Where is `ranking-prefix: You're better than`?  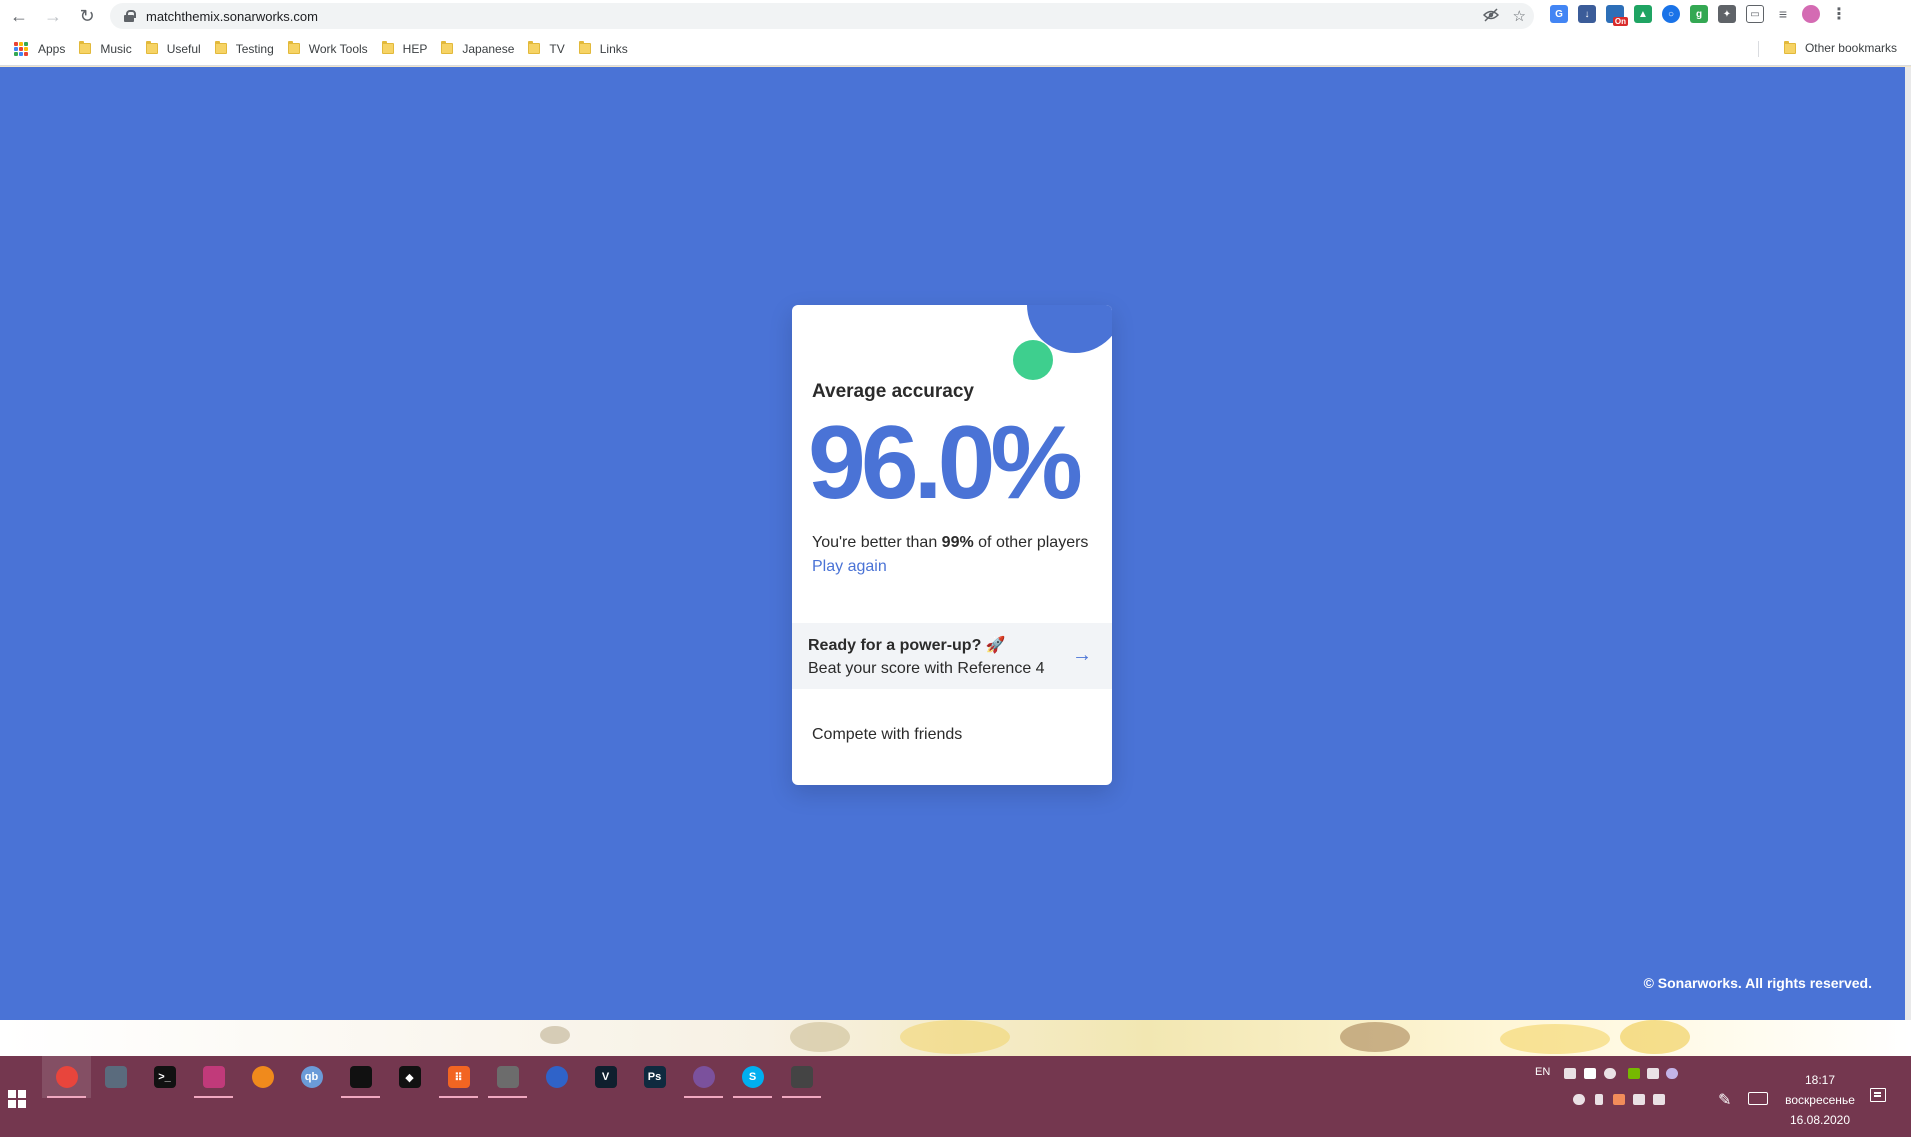
ranking-prefix: You're better than is located at coordinates (877, 542).